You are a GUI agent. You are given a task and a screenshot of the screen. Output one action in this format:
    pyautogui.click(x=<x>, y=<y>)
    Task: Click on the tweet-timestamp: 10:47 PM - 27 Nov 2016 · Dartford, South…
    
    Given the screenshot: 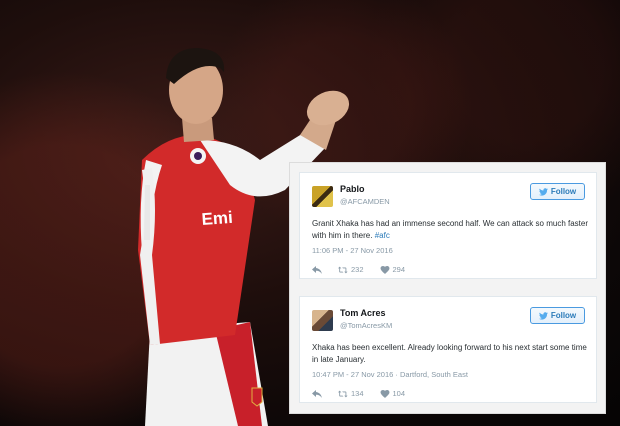 What is the action you would take?
    pyautogui.click(x=390, y=374)
    